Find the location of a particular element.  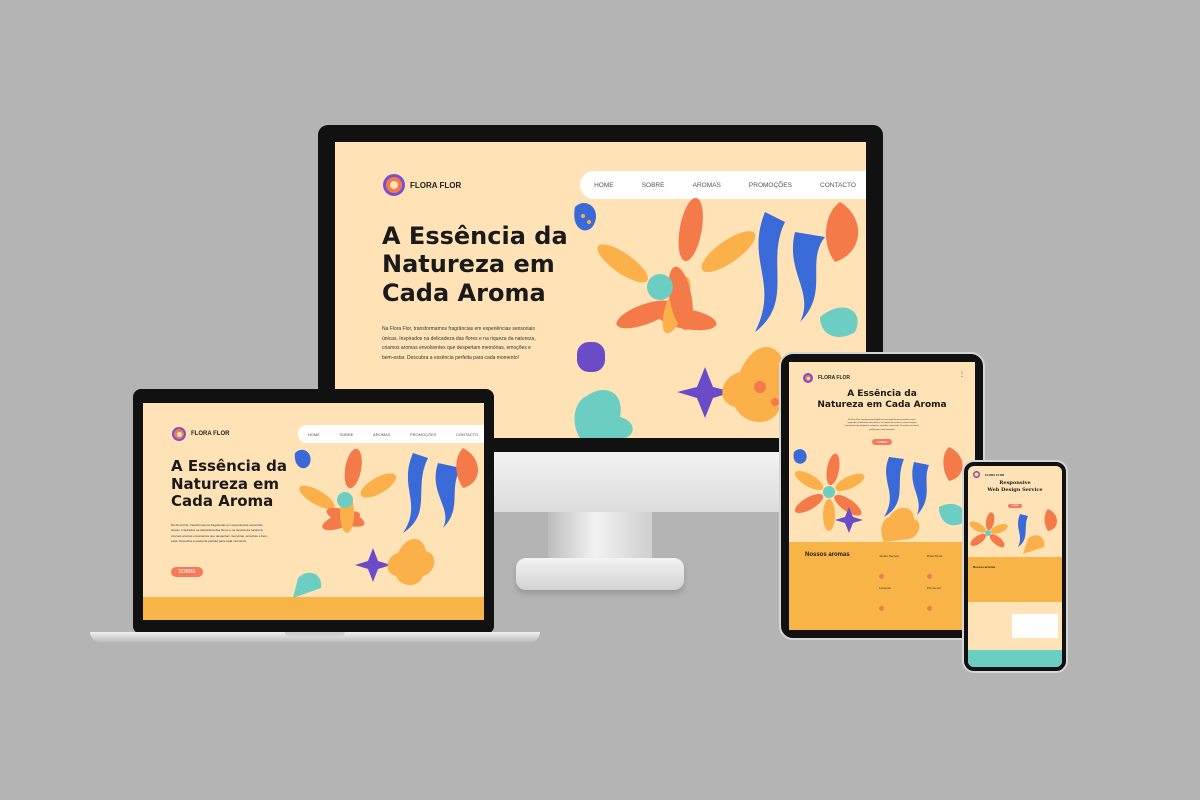

phone-contact-card is located at coordinates (1035, 626).